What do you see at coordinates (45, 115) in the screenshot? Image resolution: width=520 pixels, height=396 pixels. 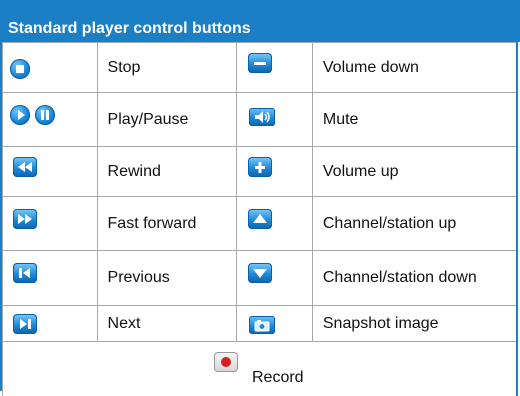 I see `pause-icon` at bounding box center [45, 115].